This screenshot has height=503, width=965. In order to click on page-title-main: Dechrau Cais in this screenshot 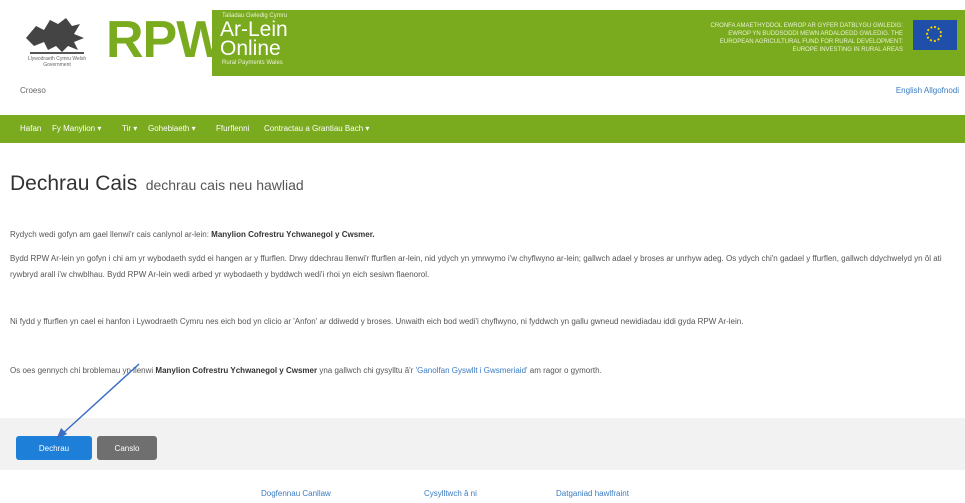, I will do `click(74, 183)`.